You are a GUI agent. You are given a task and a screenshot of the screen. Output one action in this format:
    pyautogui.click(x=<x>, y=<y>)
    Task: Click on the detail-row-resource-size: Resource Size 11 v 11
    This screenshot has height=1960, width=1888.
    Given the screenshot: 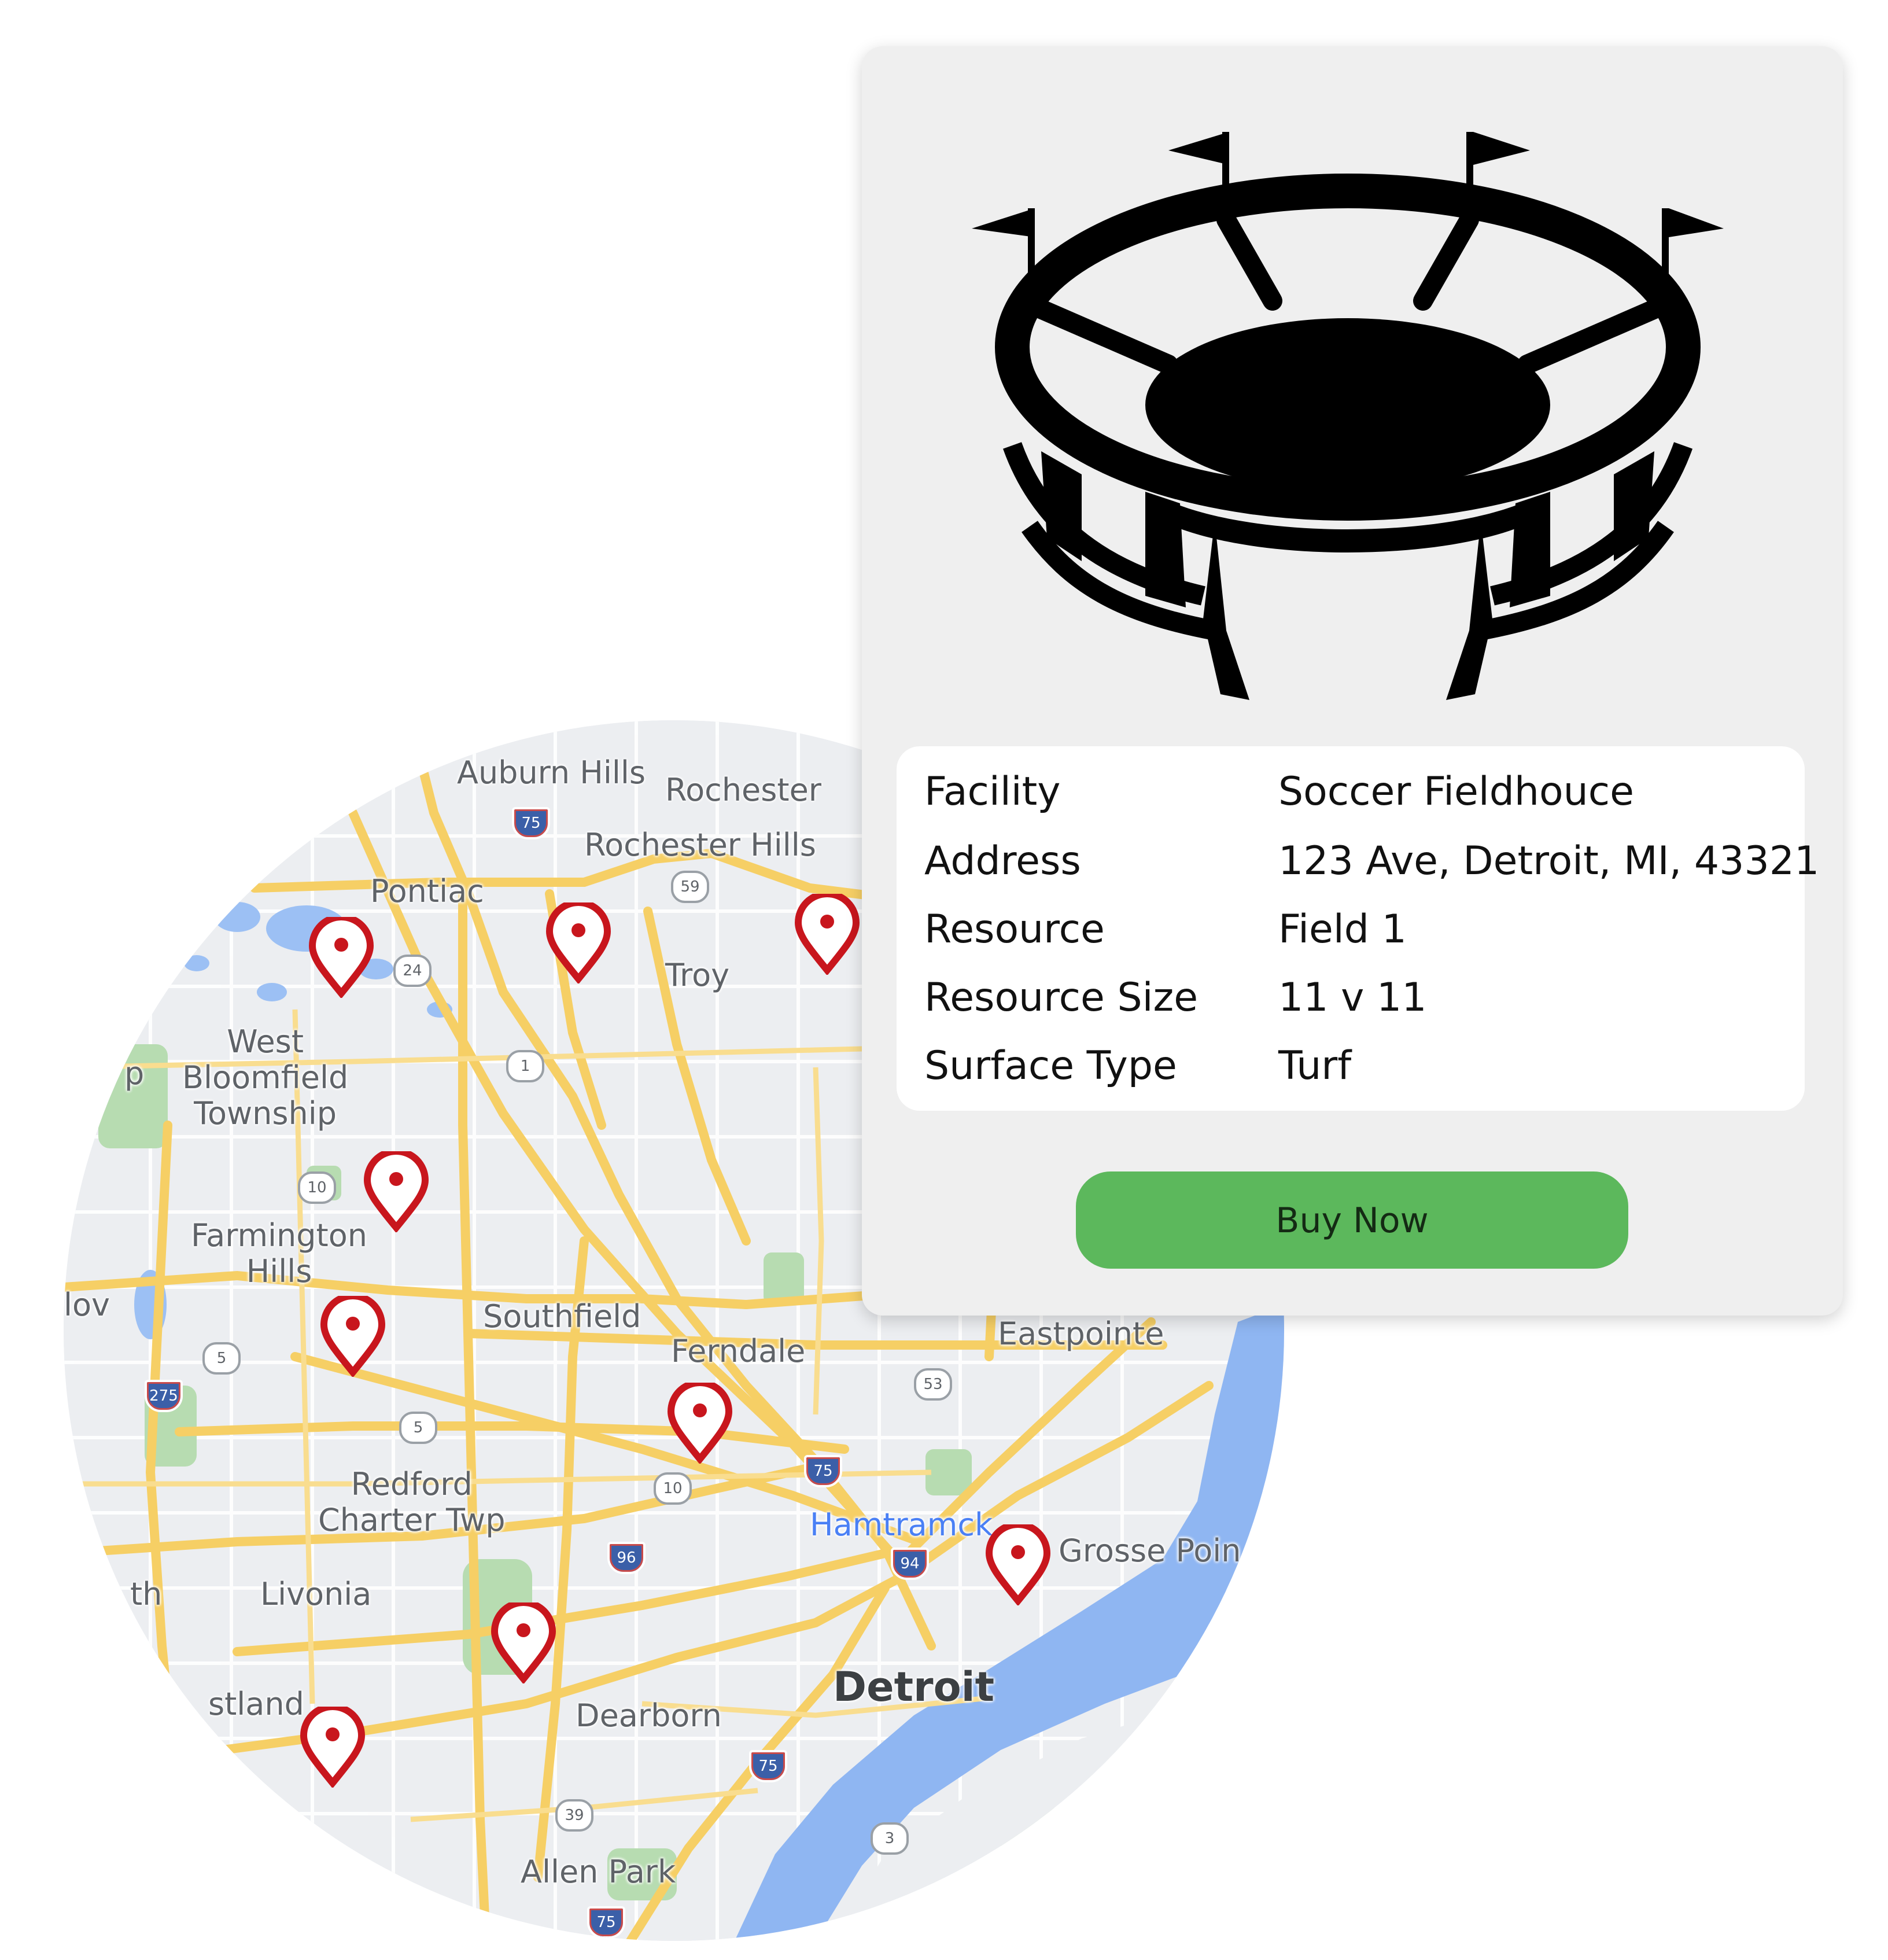 What is the action you would take?
    pyautogui.click(x=1351, y=998)
    